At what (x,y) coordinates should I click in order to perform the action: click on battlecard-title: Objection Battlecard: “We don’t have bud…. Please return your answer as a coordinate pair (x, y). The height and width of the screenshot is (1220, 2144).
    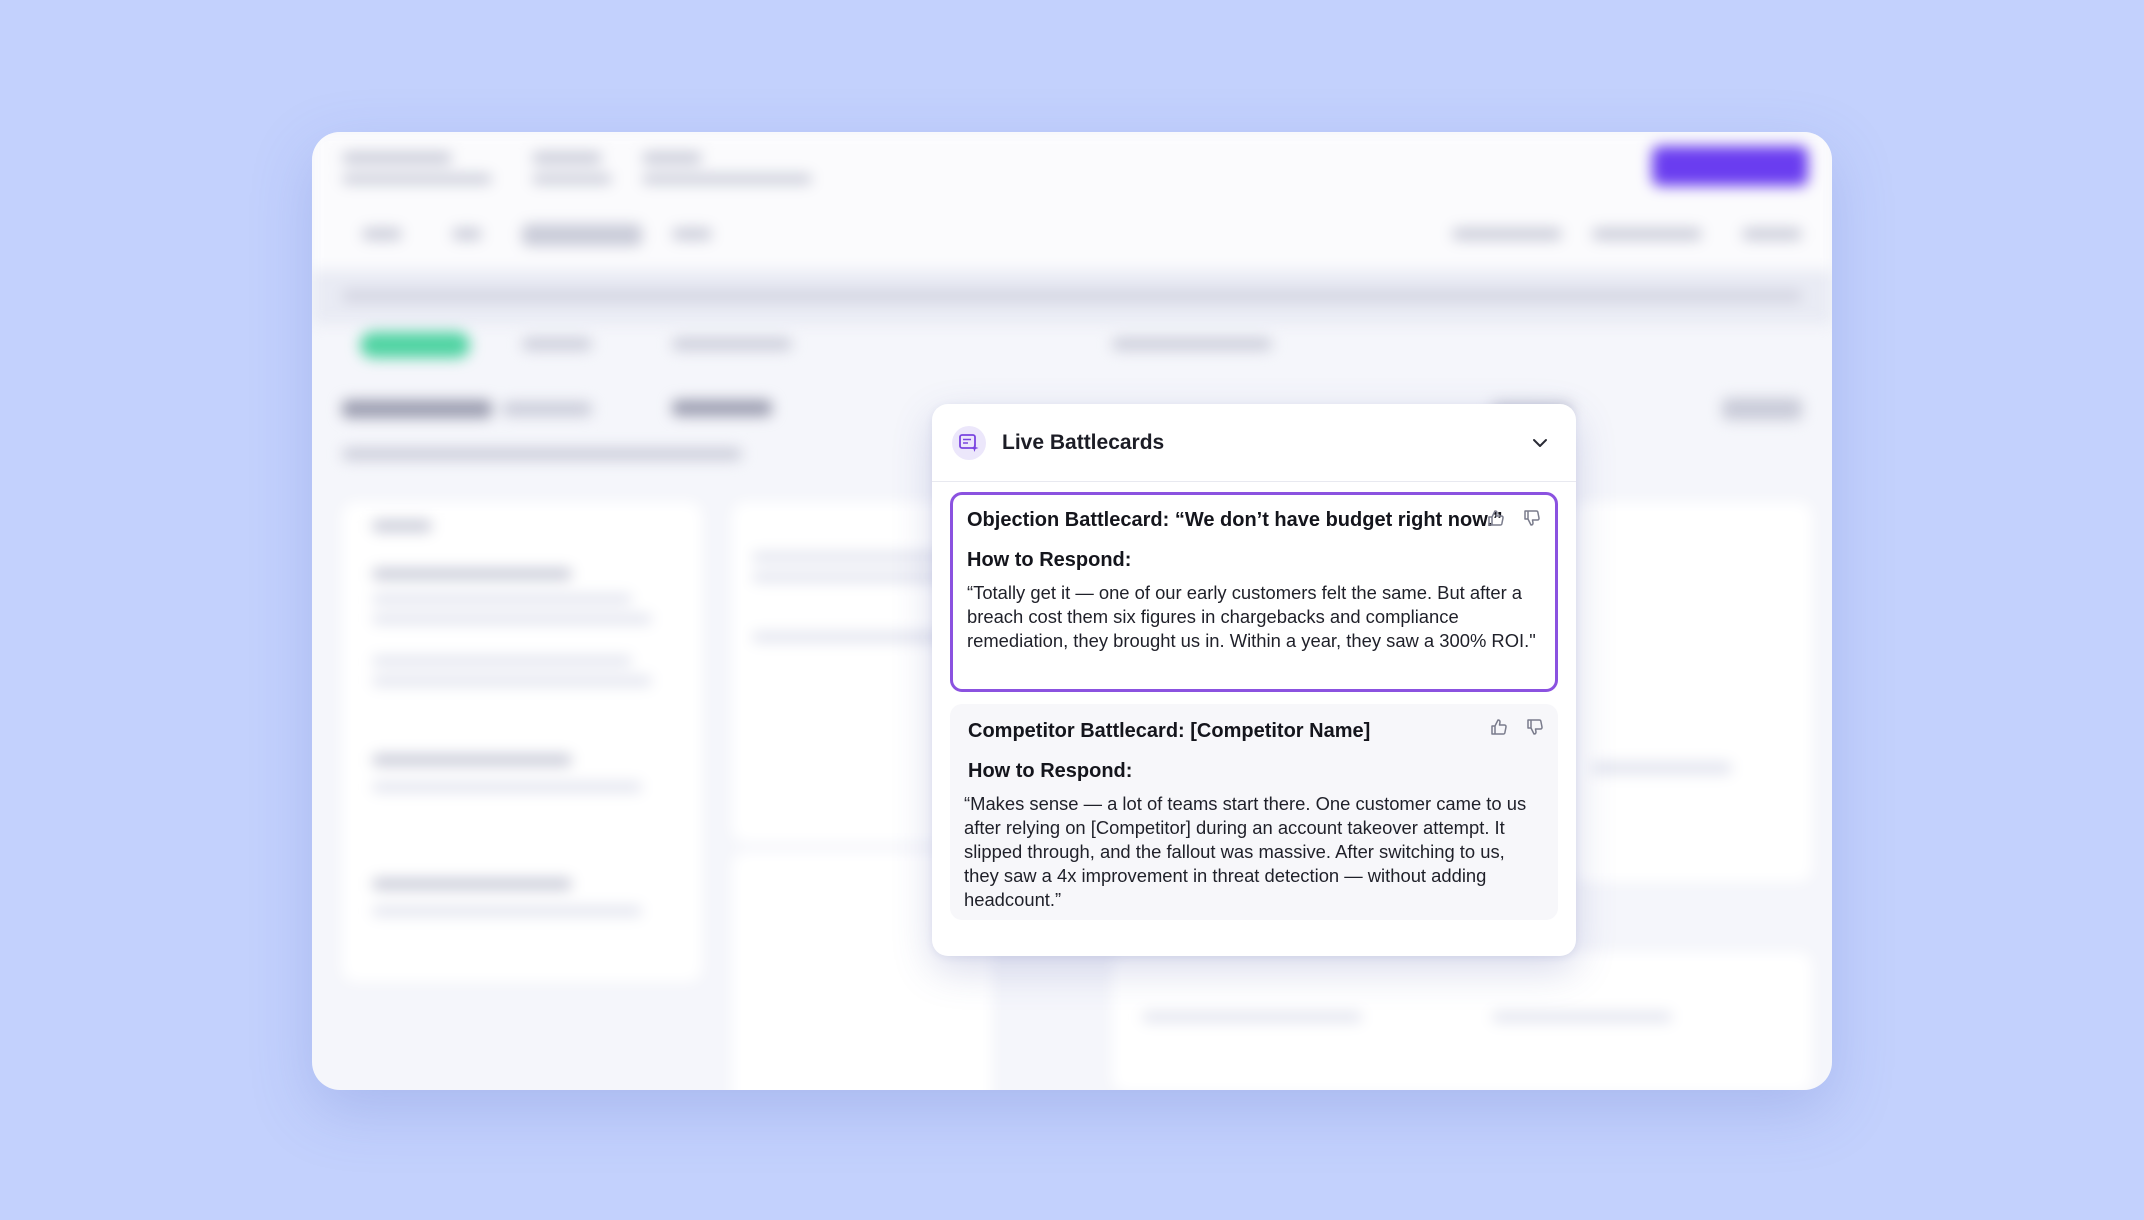
    Looking at the image, I should click on (1235, 520).